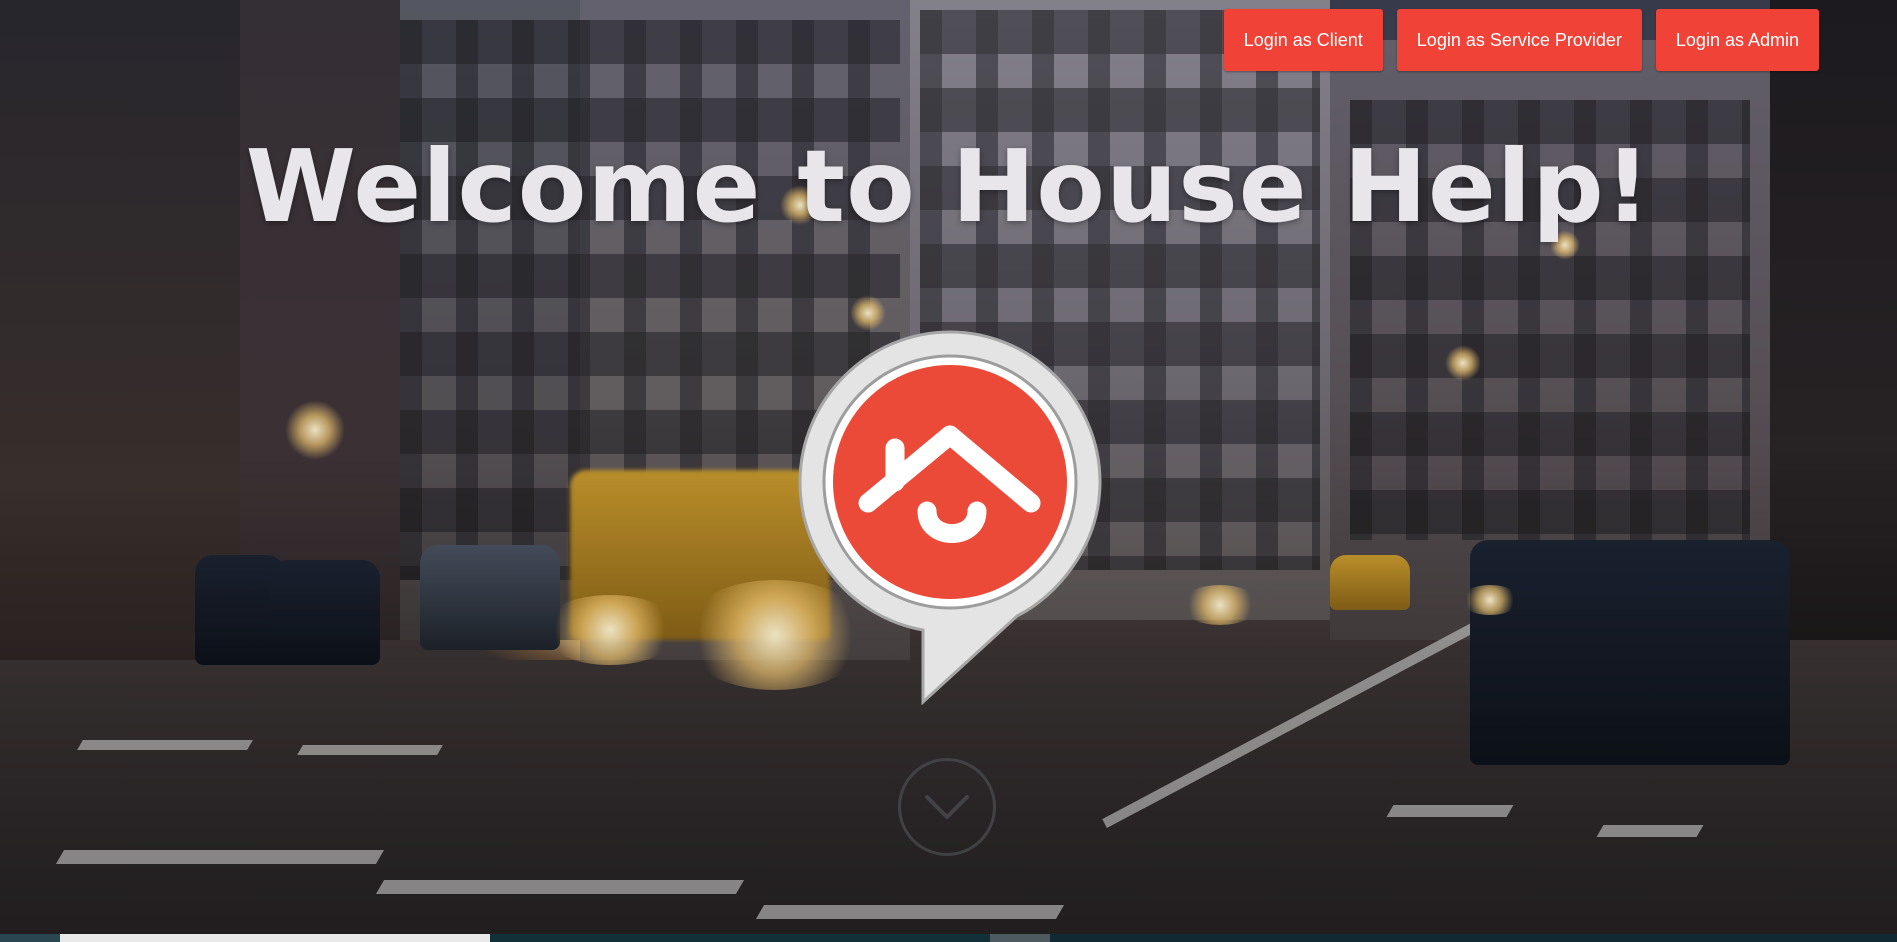 The width and height of the screenshot is (1897, 942). I want to click on login-admin-button: Login as Admin, so click(1737, 40).